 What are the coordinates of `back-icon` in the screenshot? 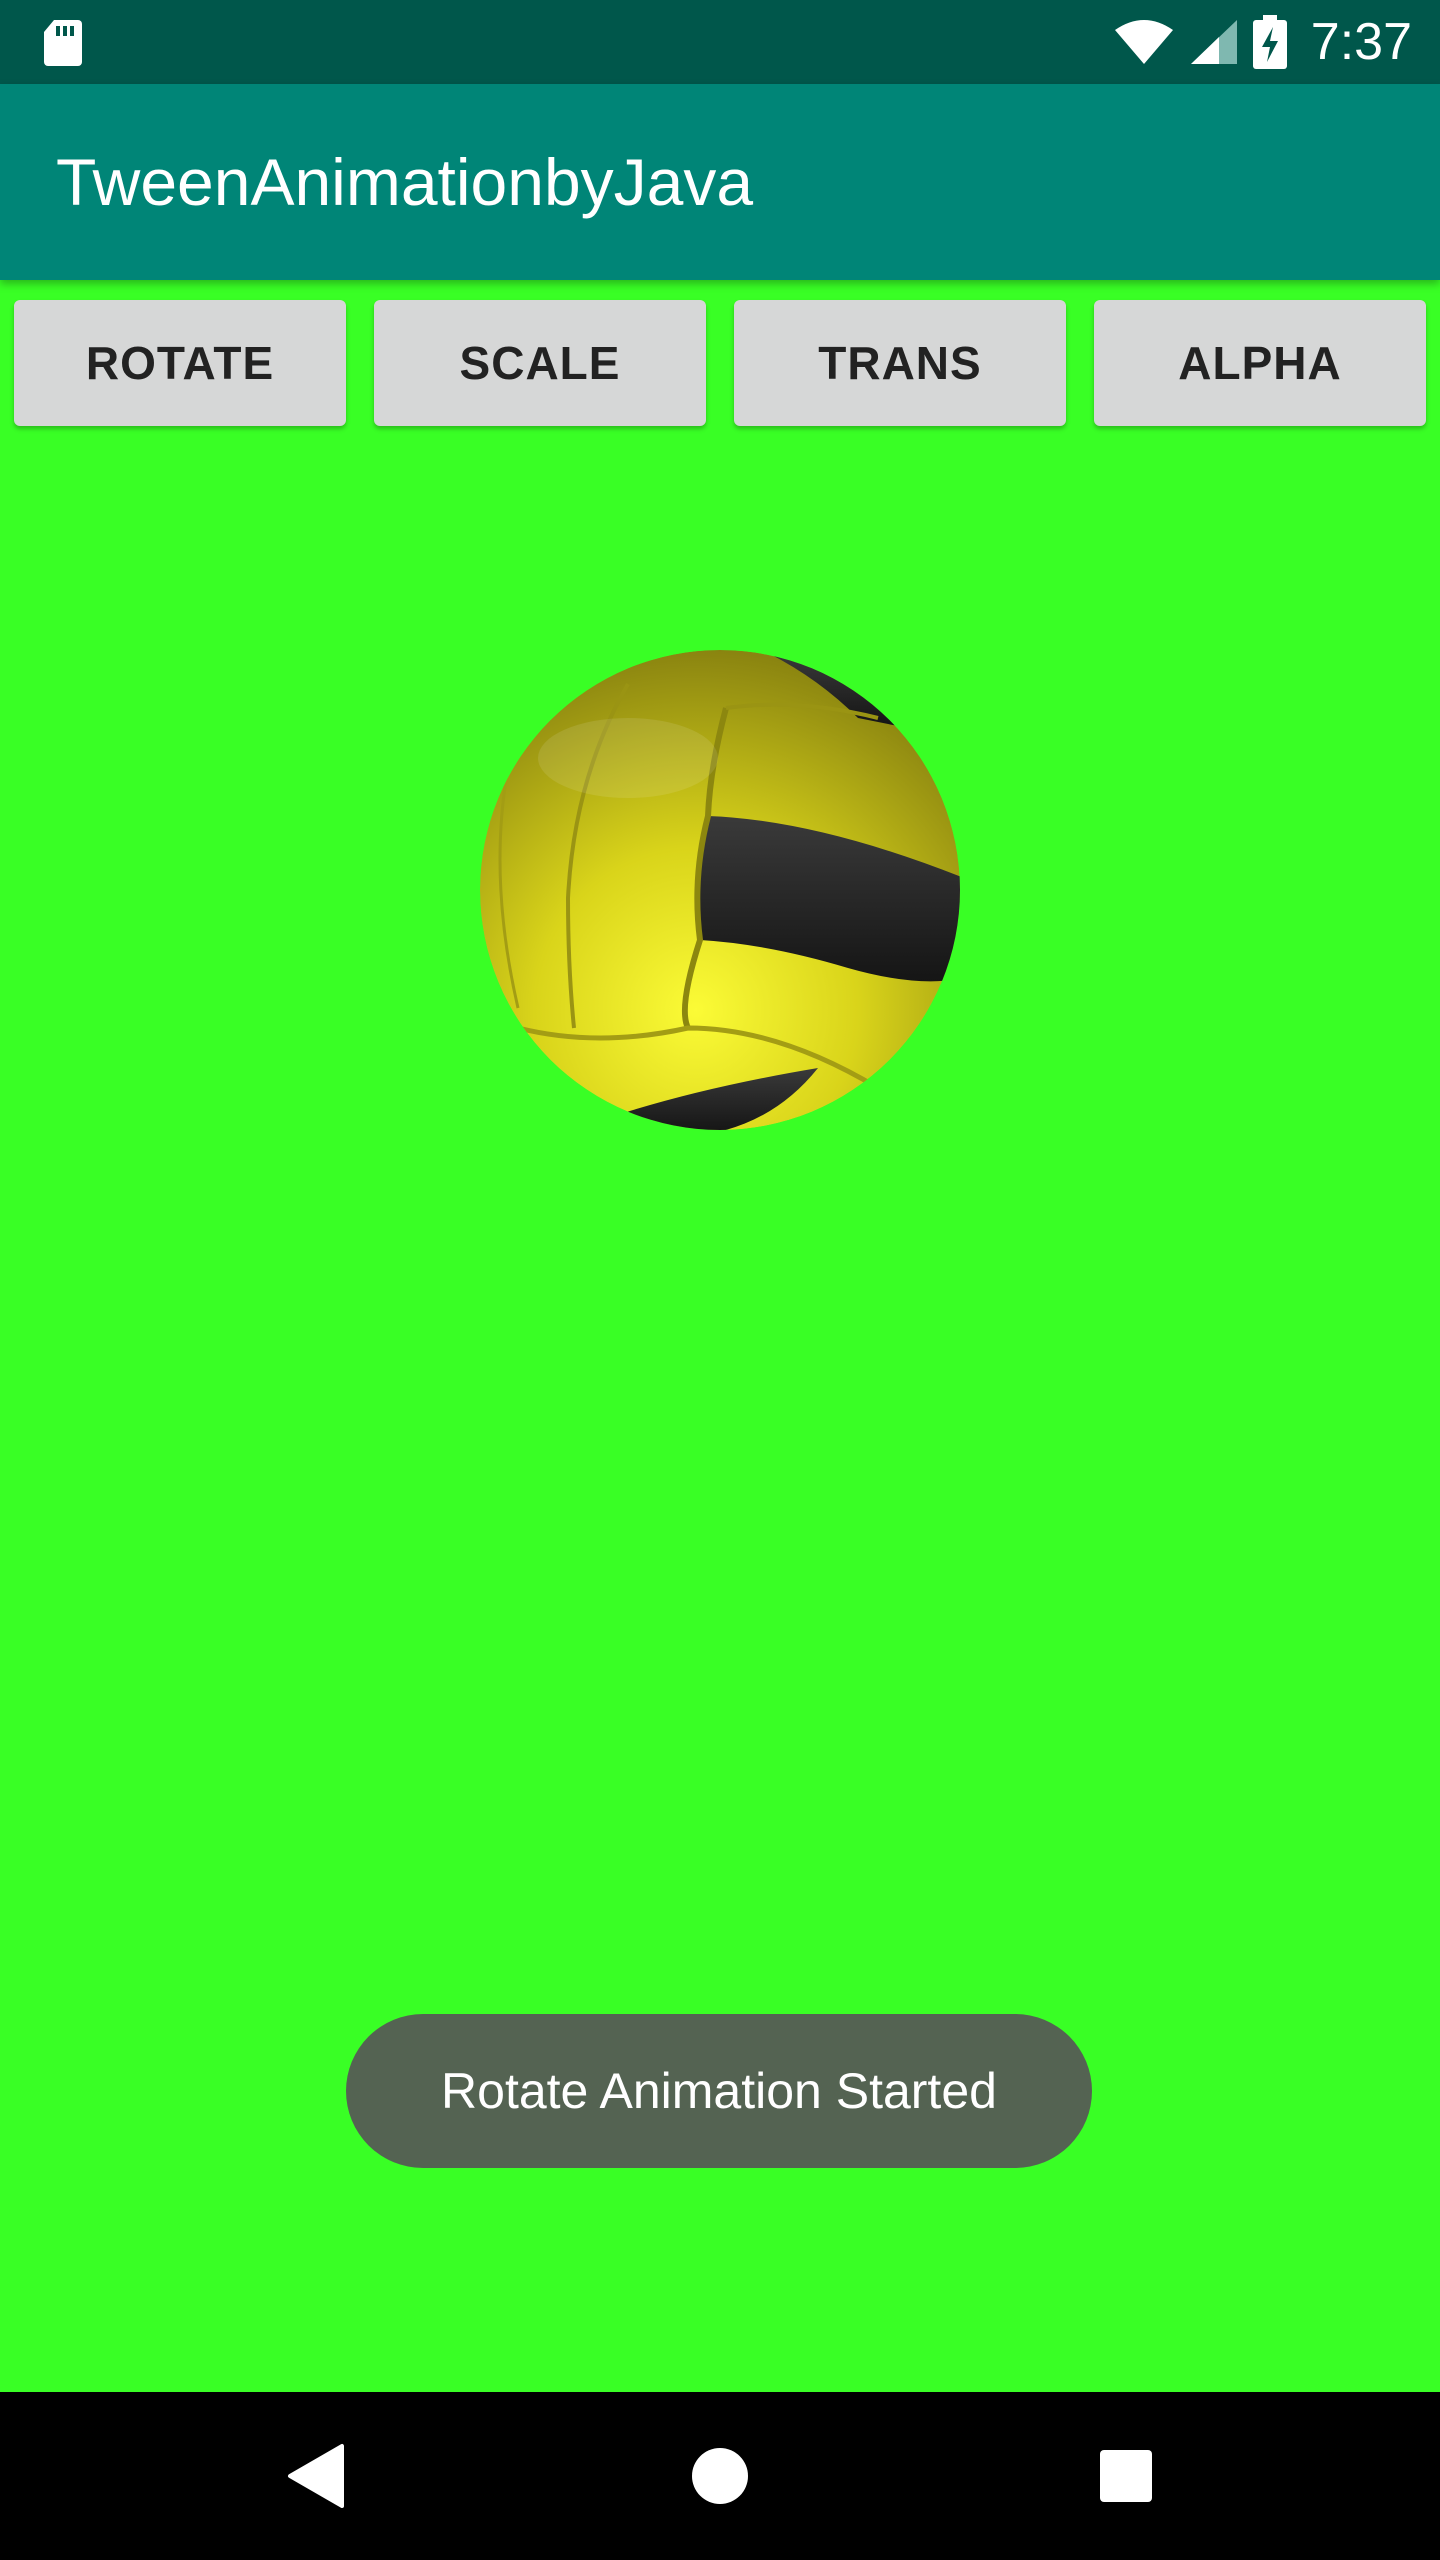 It's located at (316, 2476).